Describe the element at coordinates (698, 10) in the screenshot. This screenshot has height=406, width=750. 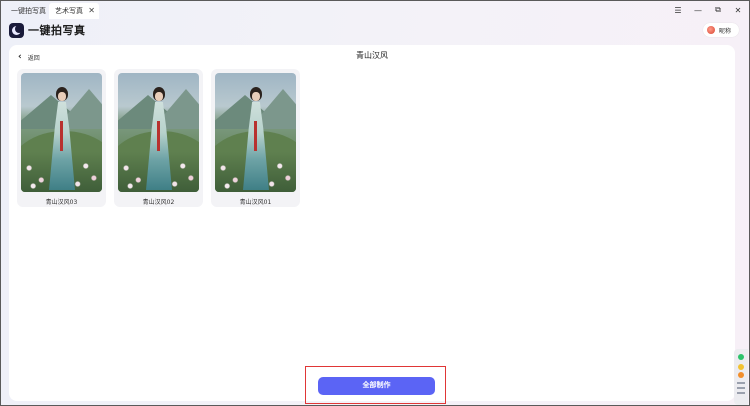
I see `minimize-icon: —` at that location.